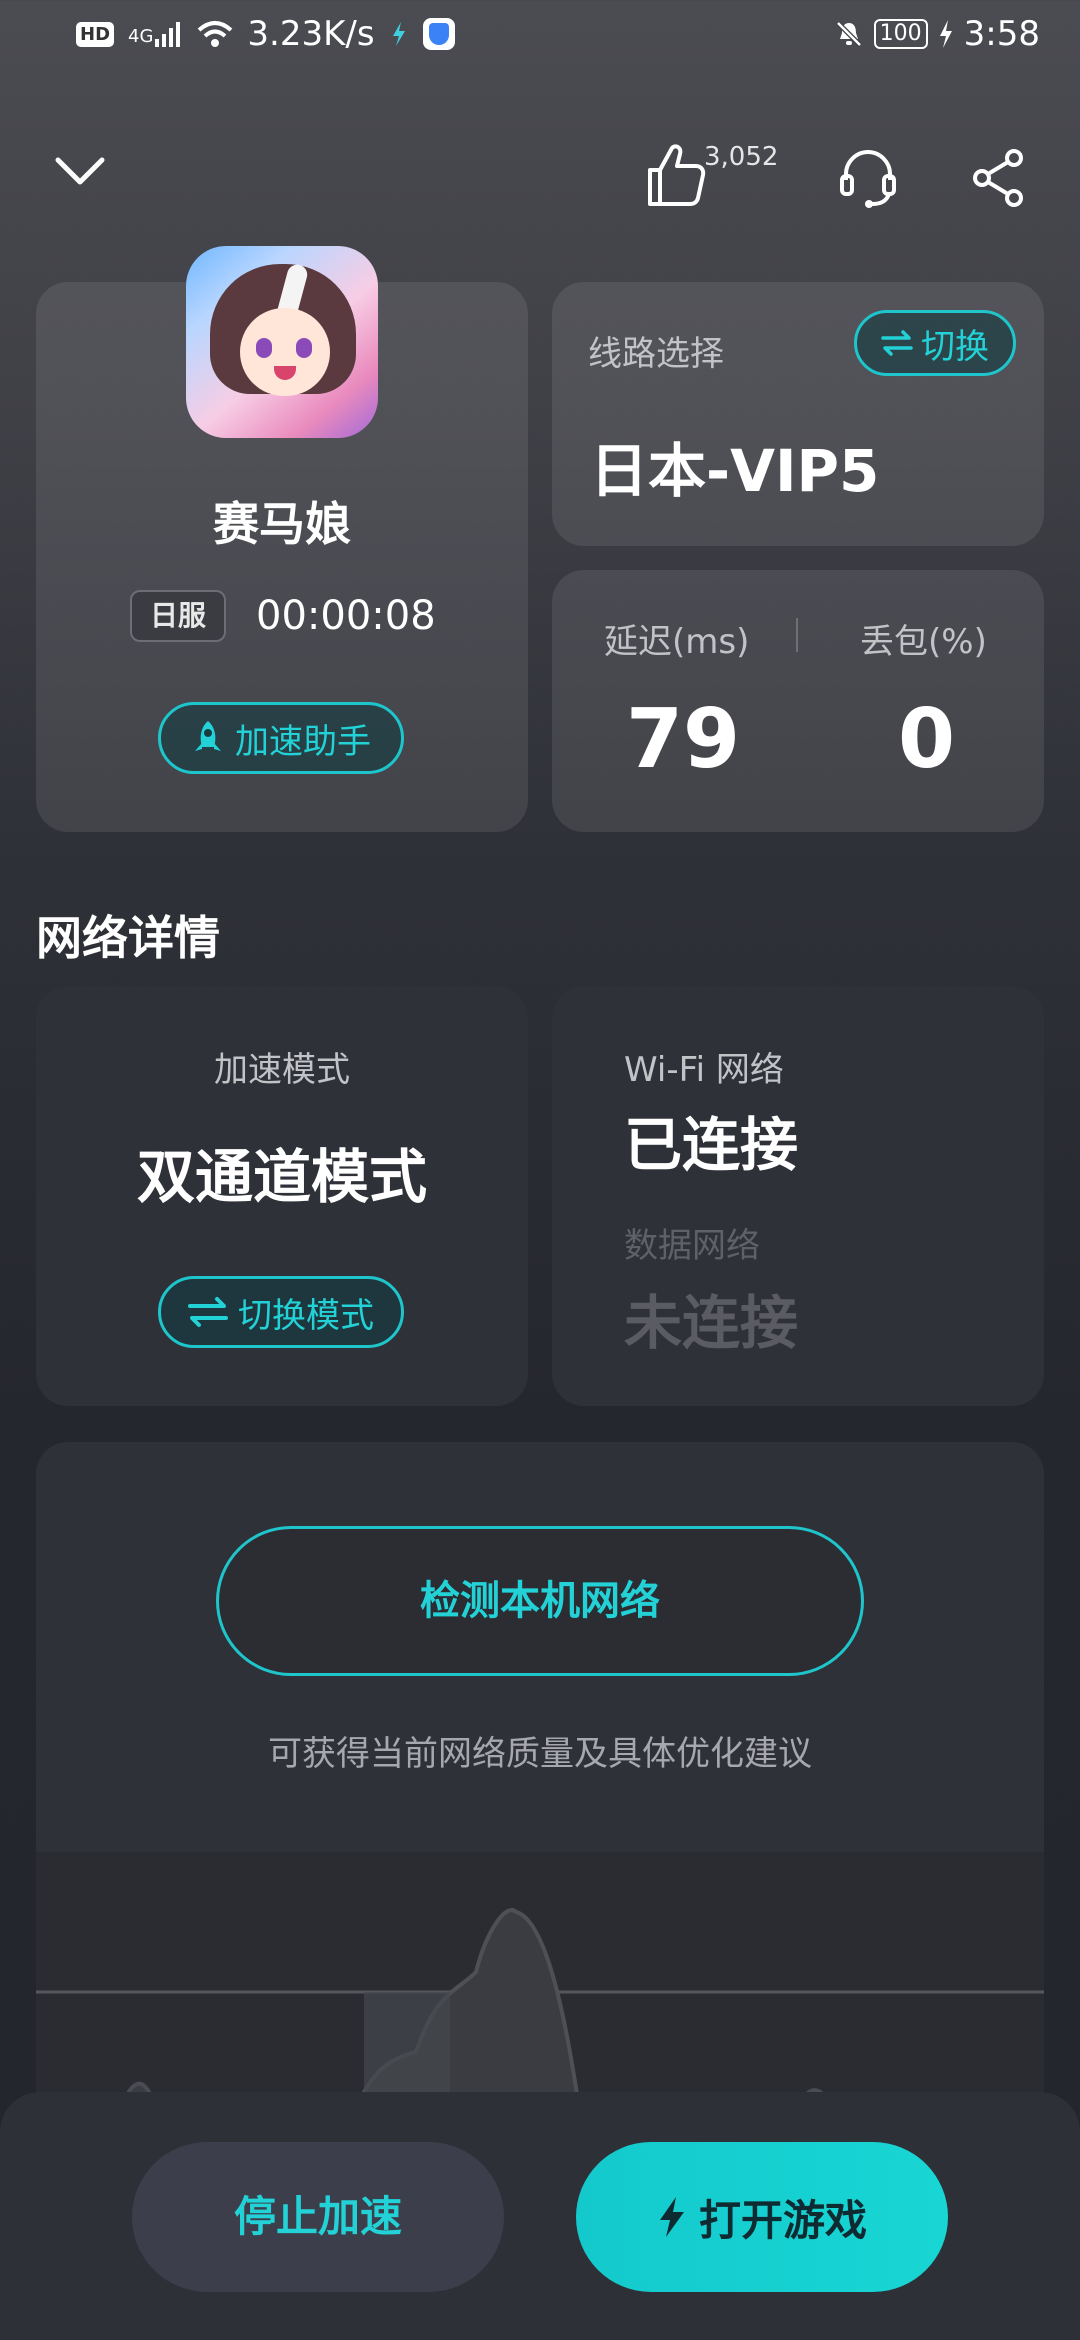 This screenshot has width=1080, height=2340. I want to click on lightning-icon, so click(671, 2217).